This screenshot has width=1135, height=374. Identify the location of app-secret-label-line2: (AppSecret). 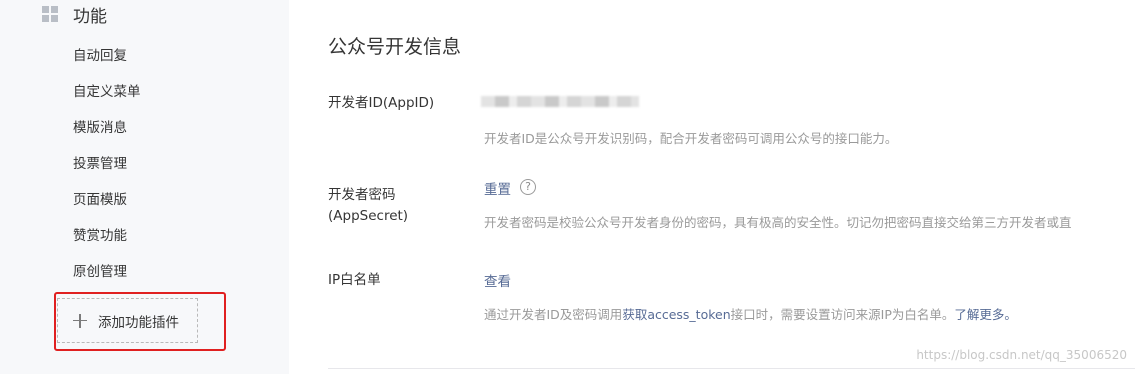
(368, 216).